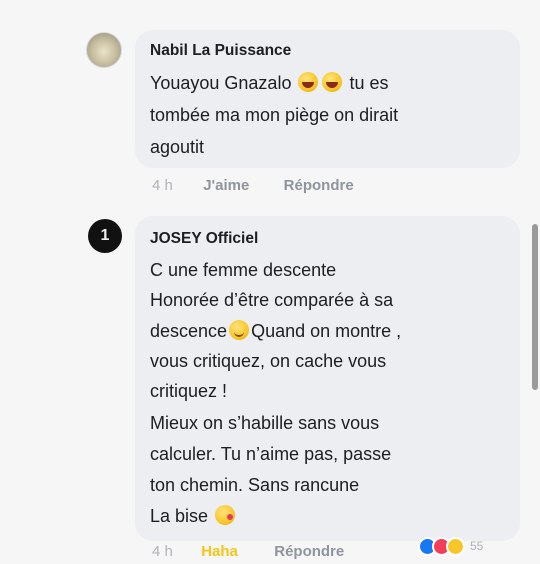  Describe the element at coordinates (326, 331) in the screenshot. I see `comment-text: Quand on montre ,` at that location.